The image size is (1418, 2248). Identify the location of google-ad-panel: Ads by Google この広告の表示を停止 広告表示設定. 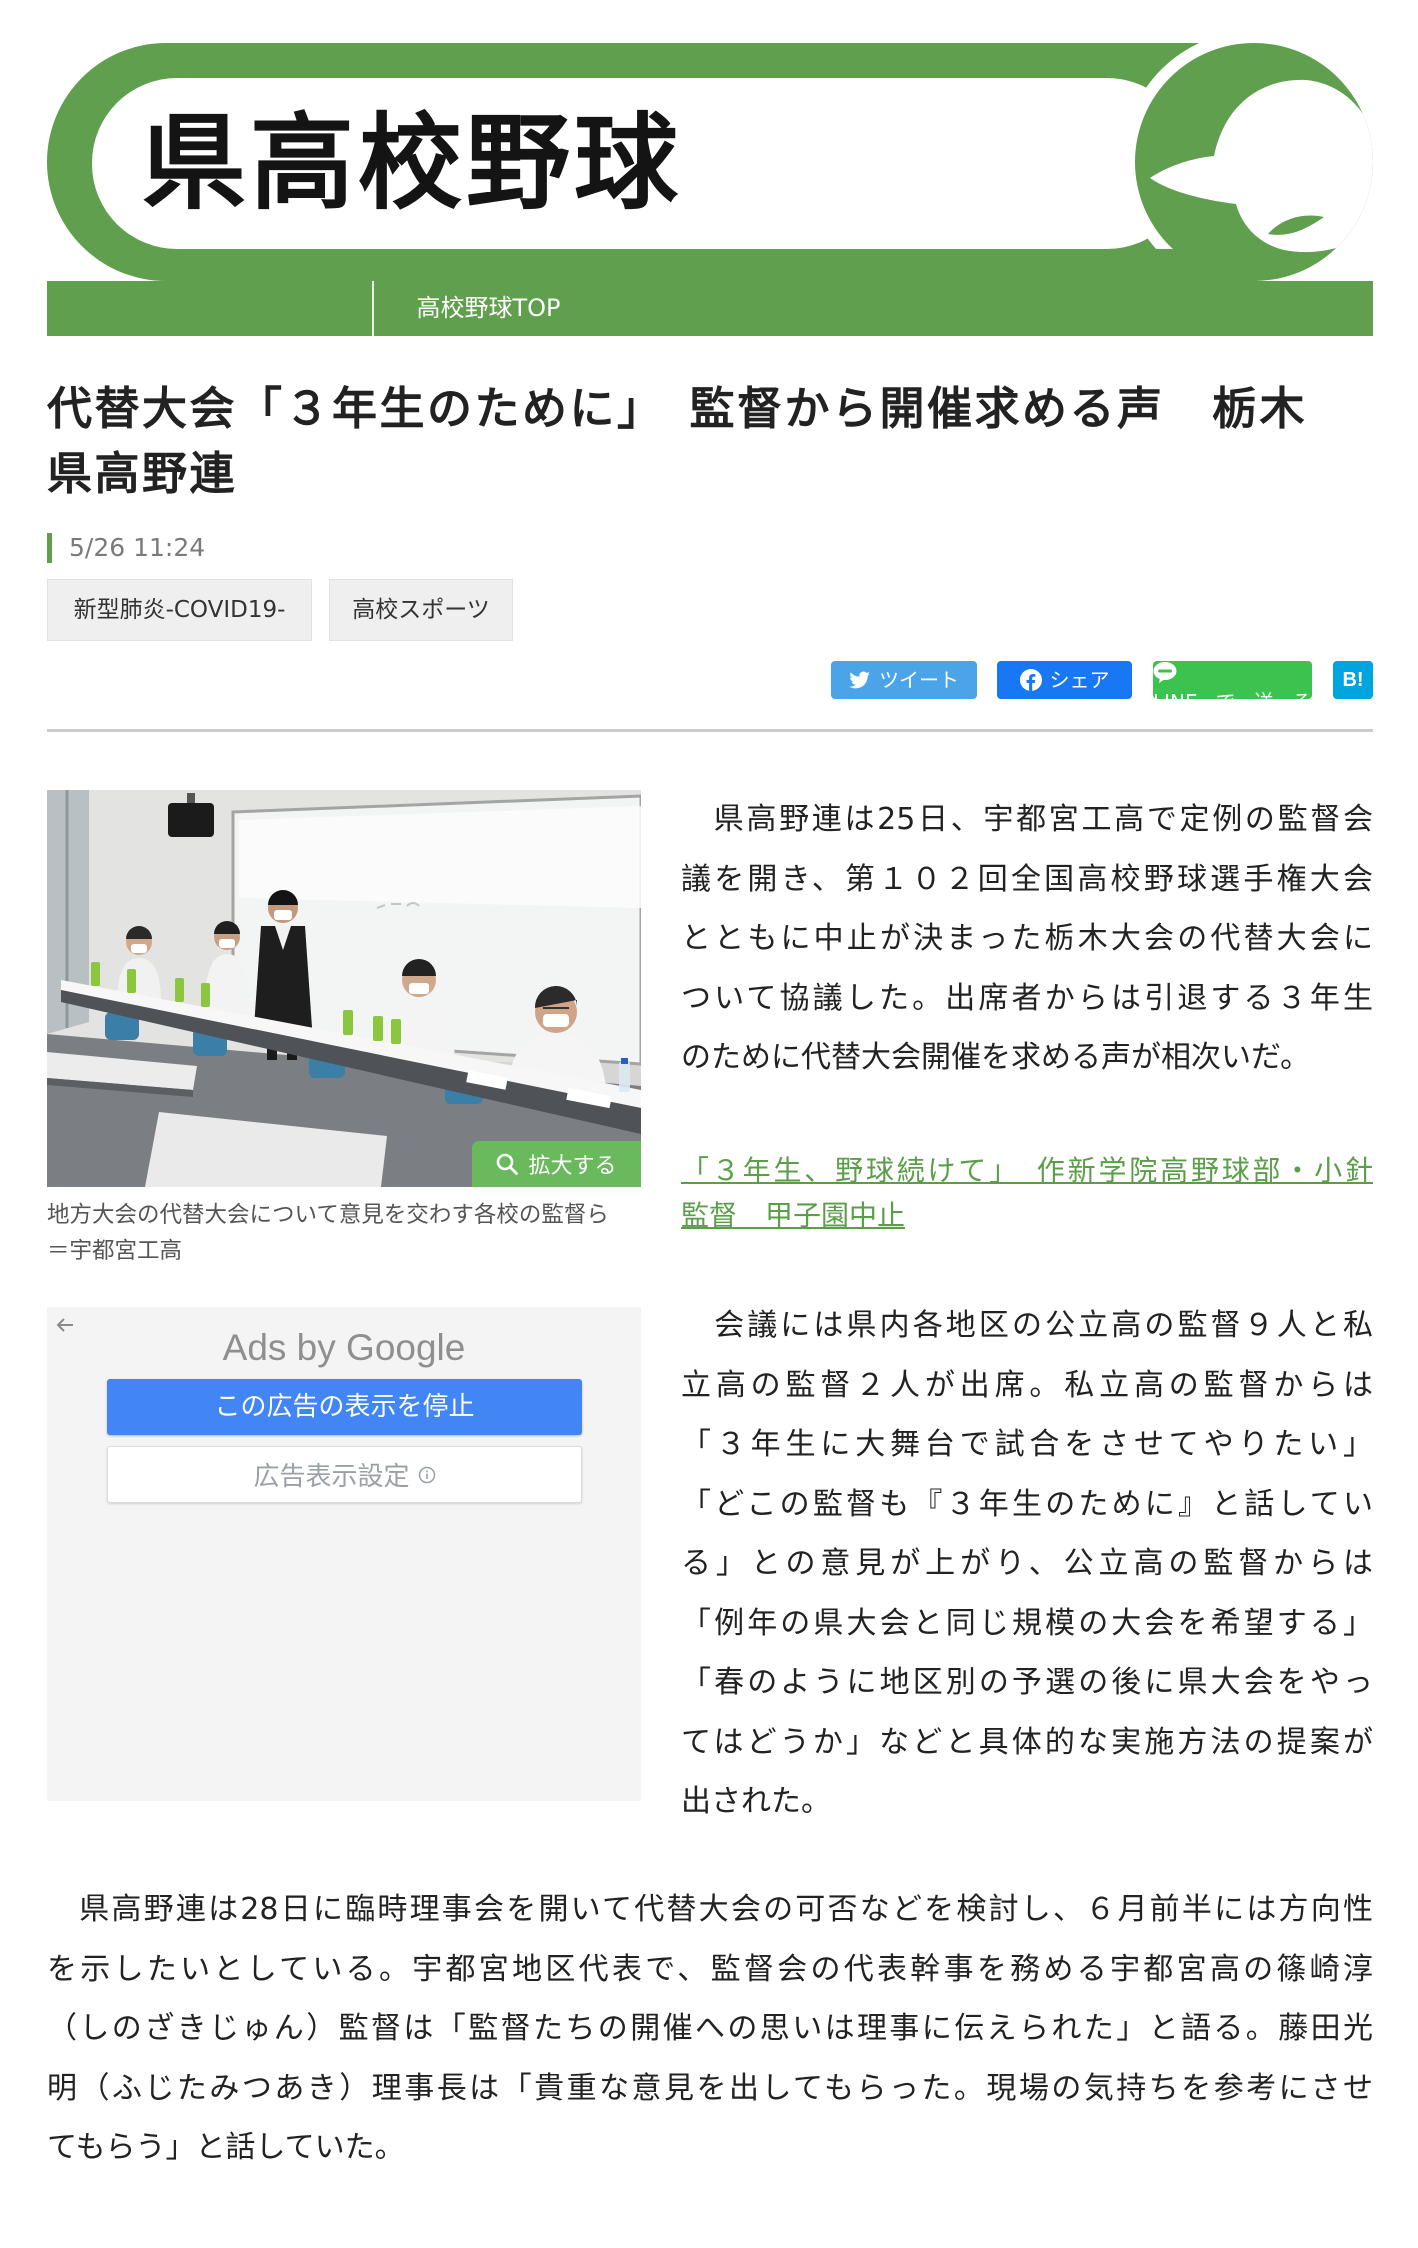
(344, 1554).